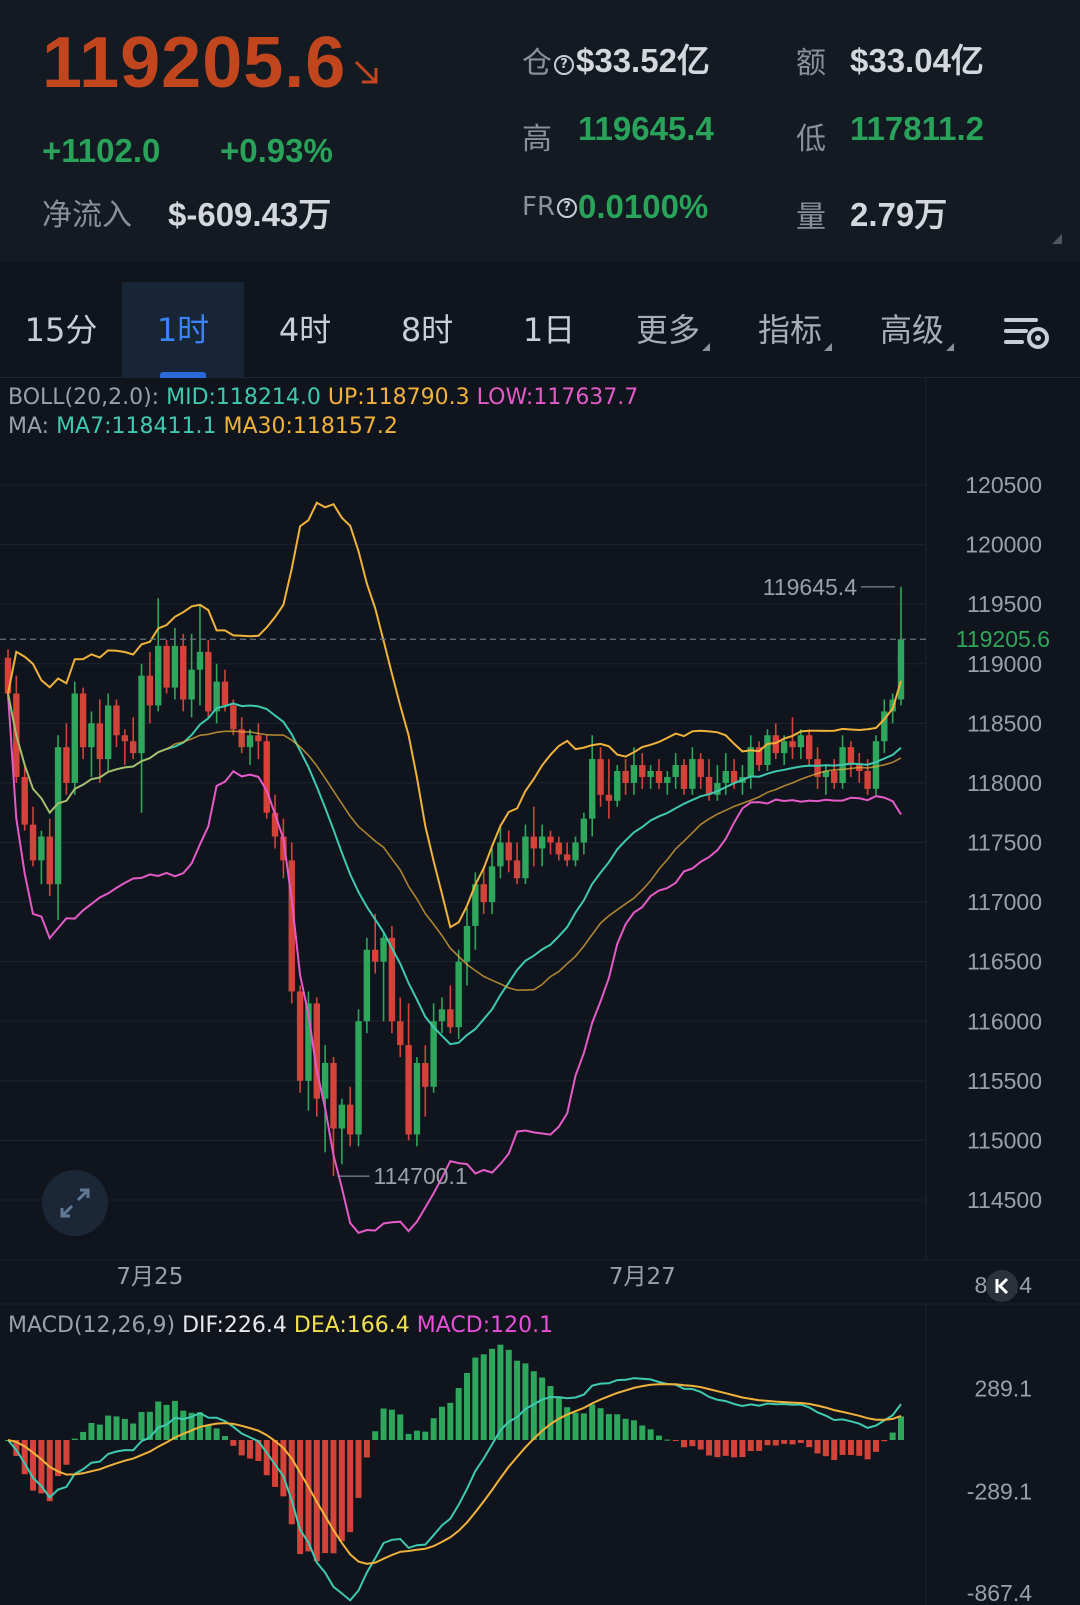  I want to click on jump-end-icon, so click(1002, 1286).